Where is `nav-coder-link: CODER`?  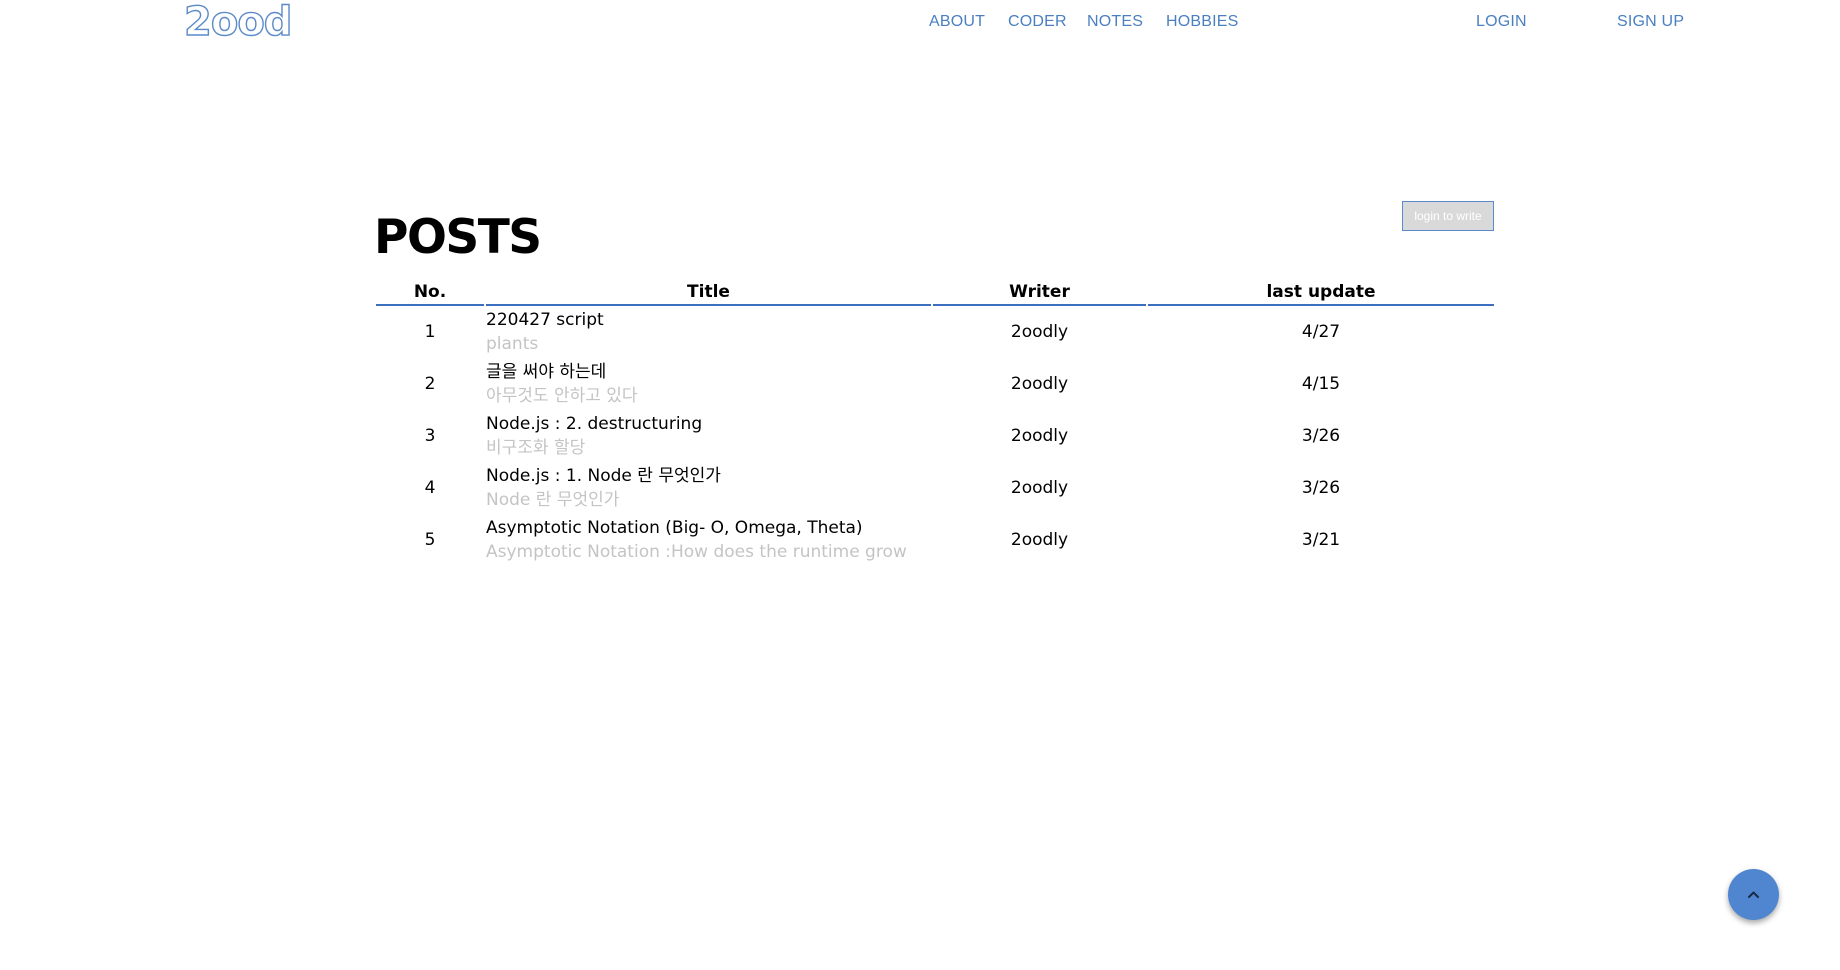 nav-coder-link: CODER is located at coordinates (1037, 22).